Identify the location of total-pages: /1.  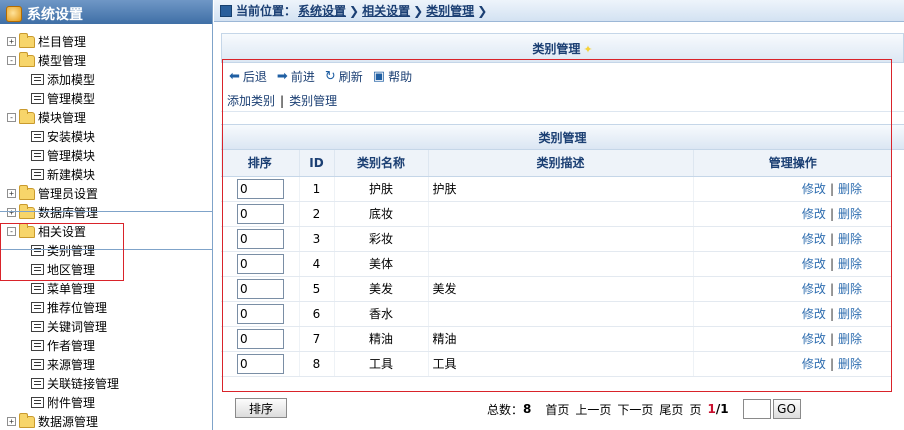
(722, 409).